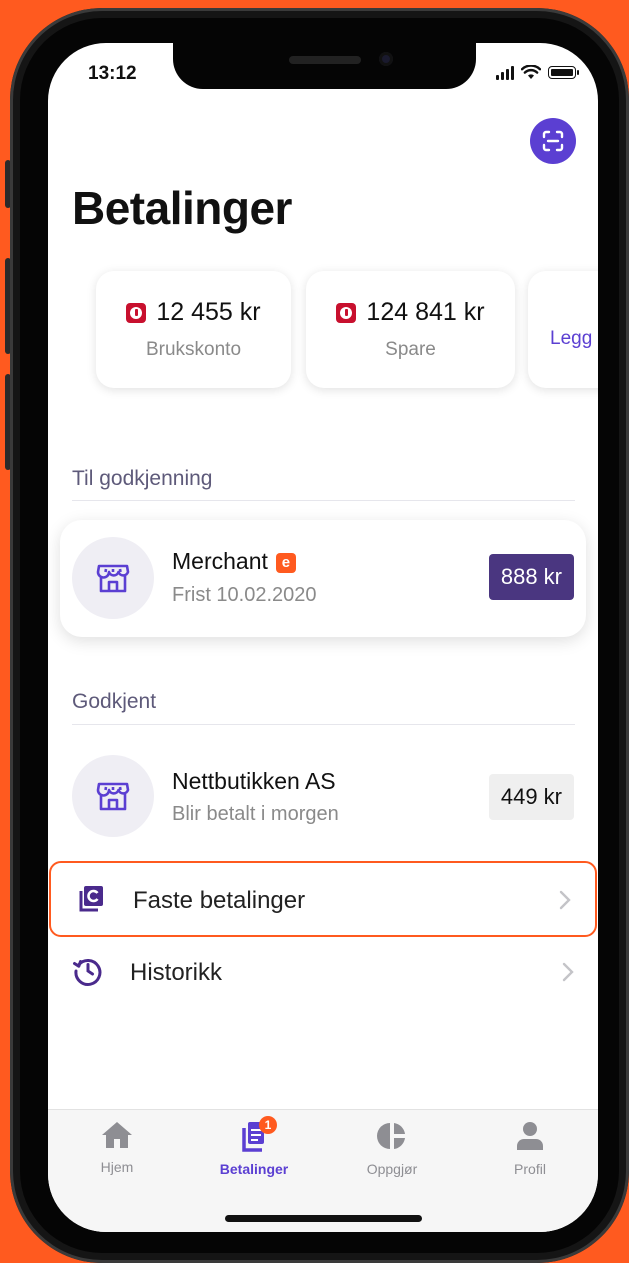  What do you see at coordinates (410, 329) in the screenshot?
I see `account-card-spare: 124 841 kr Spare` at bounding box center [410, 329].